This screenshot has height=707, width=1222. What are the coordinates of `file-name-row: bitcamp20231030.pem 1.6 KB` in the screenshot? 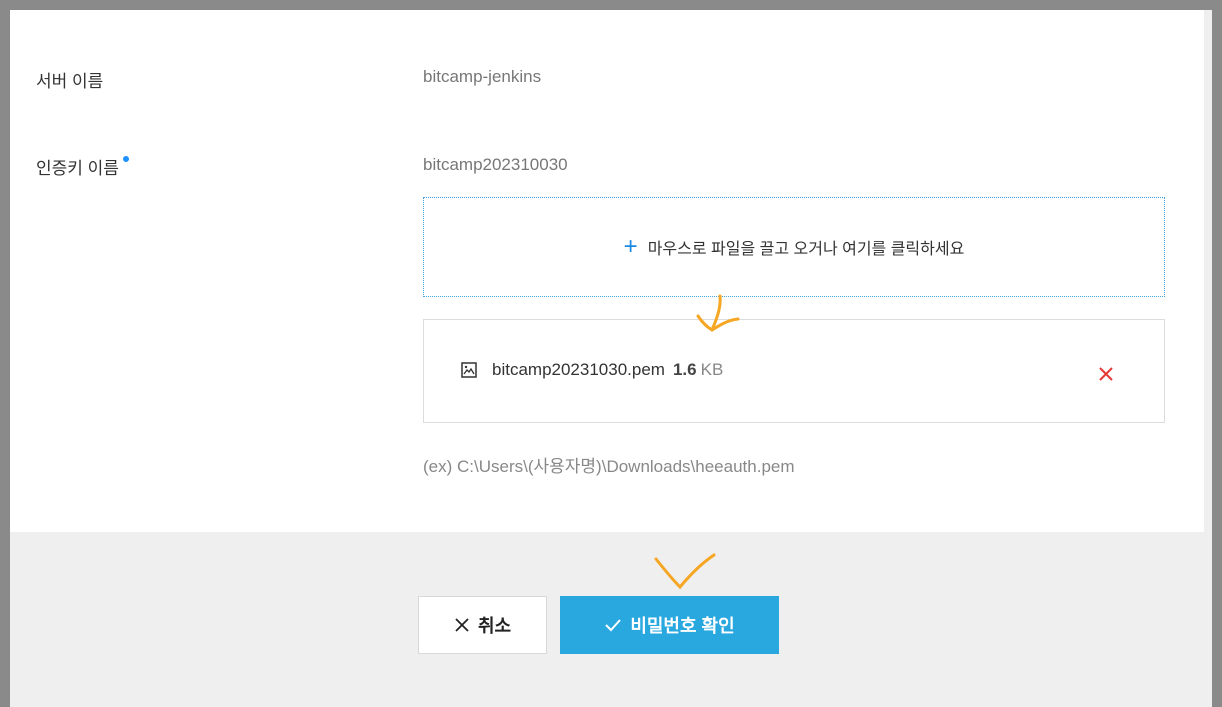 It's located at (607, 370).